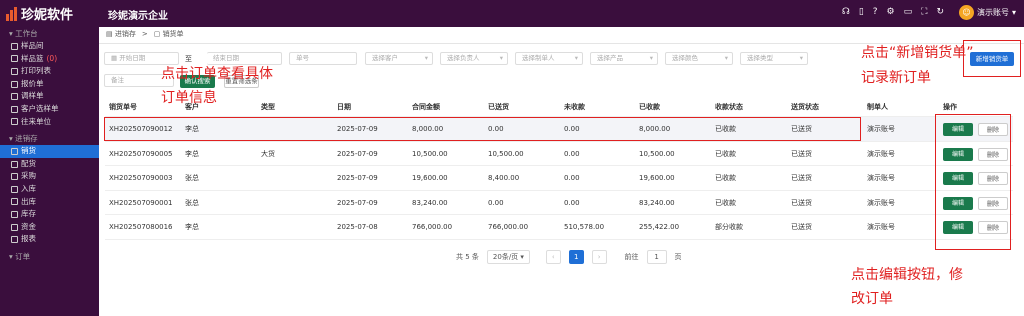  I want to click on basket-icon, so click(14, 59).